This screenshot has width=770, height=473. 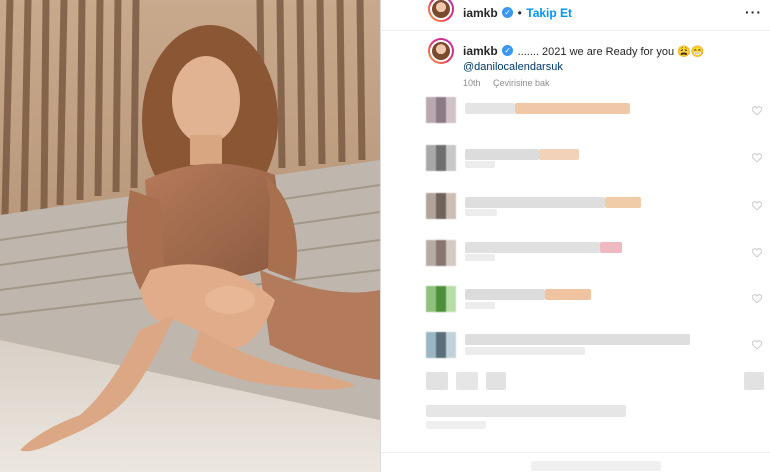 I want to click on caption-mention: @danilocalendarsuk, so click(x=513, y=67).